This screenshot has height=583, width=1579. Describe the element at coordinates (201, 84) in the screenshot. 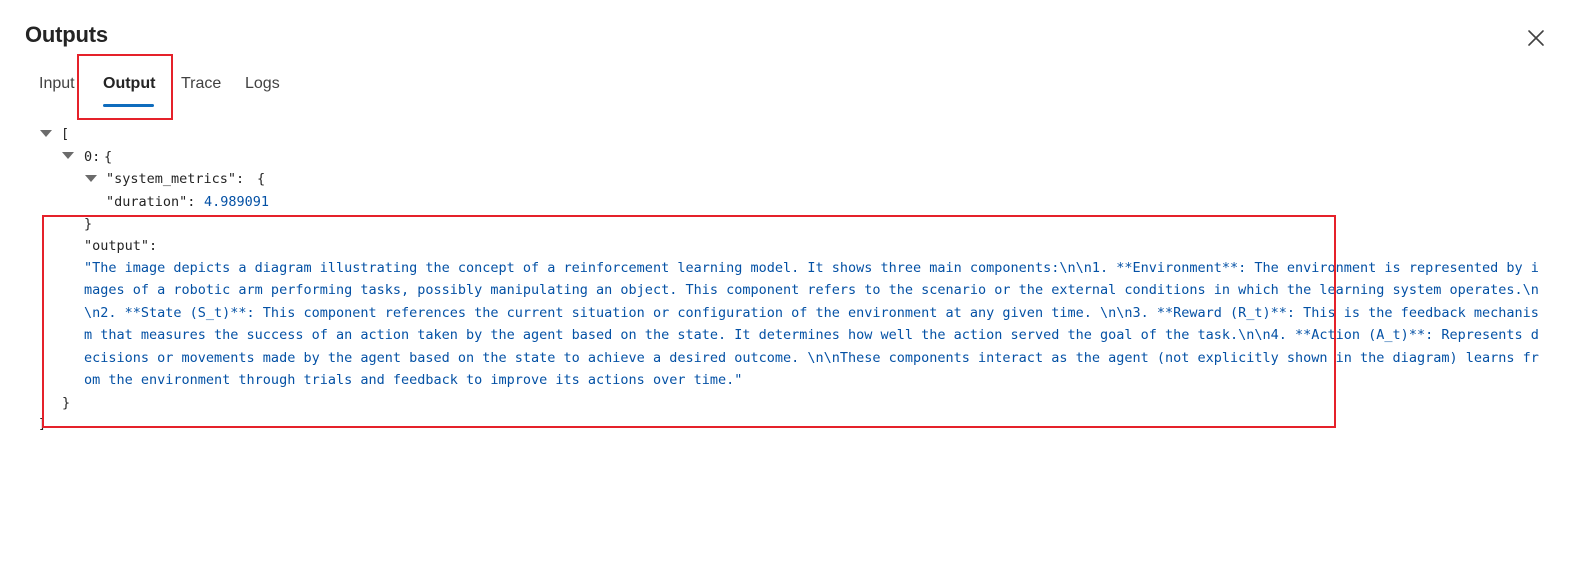

I see `tab-trace: Trace` at that location.